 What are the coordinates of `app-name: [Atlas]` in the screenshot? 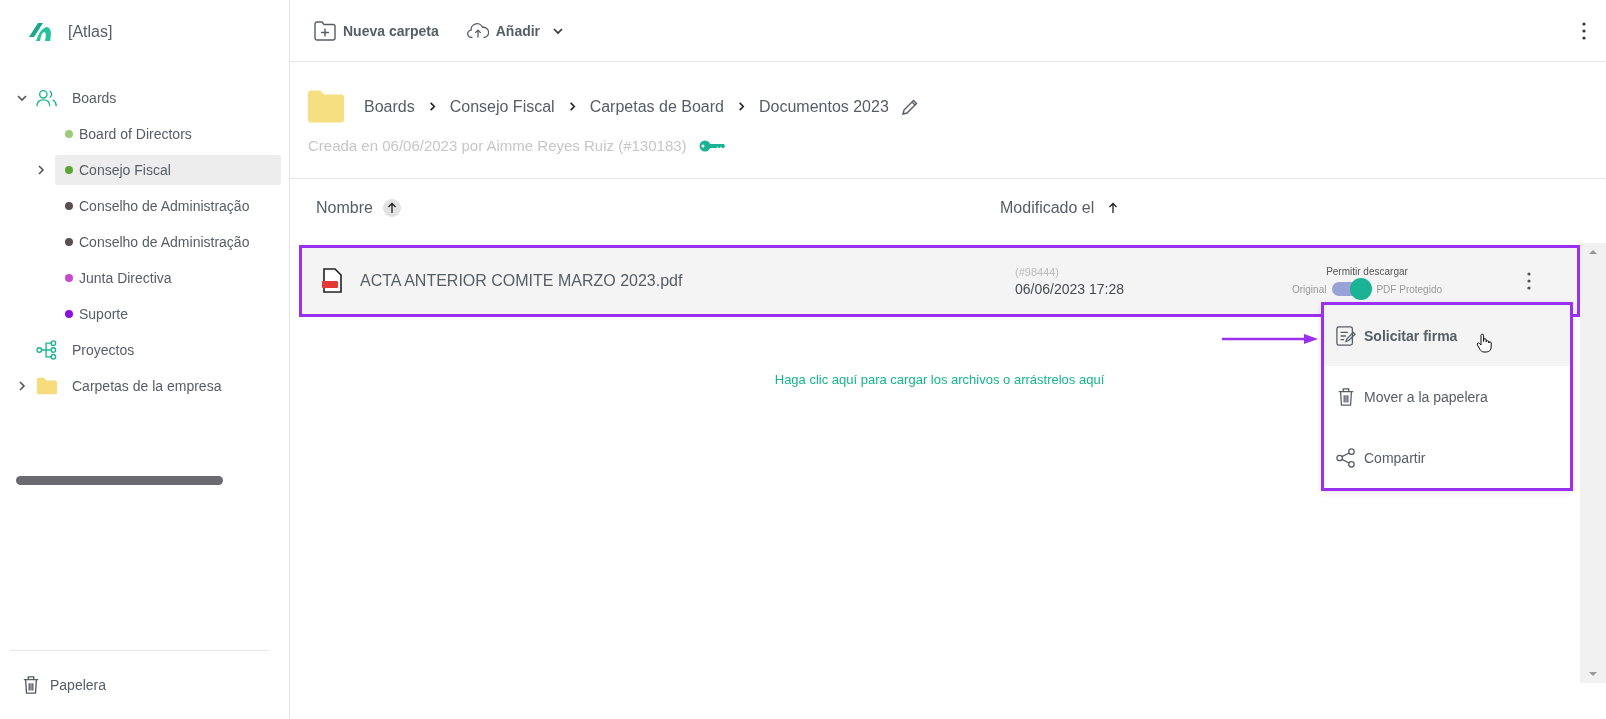 It's located at (90, 32).